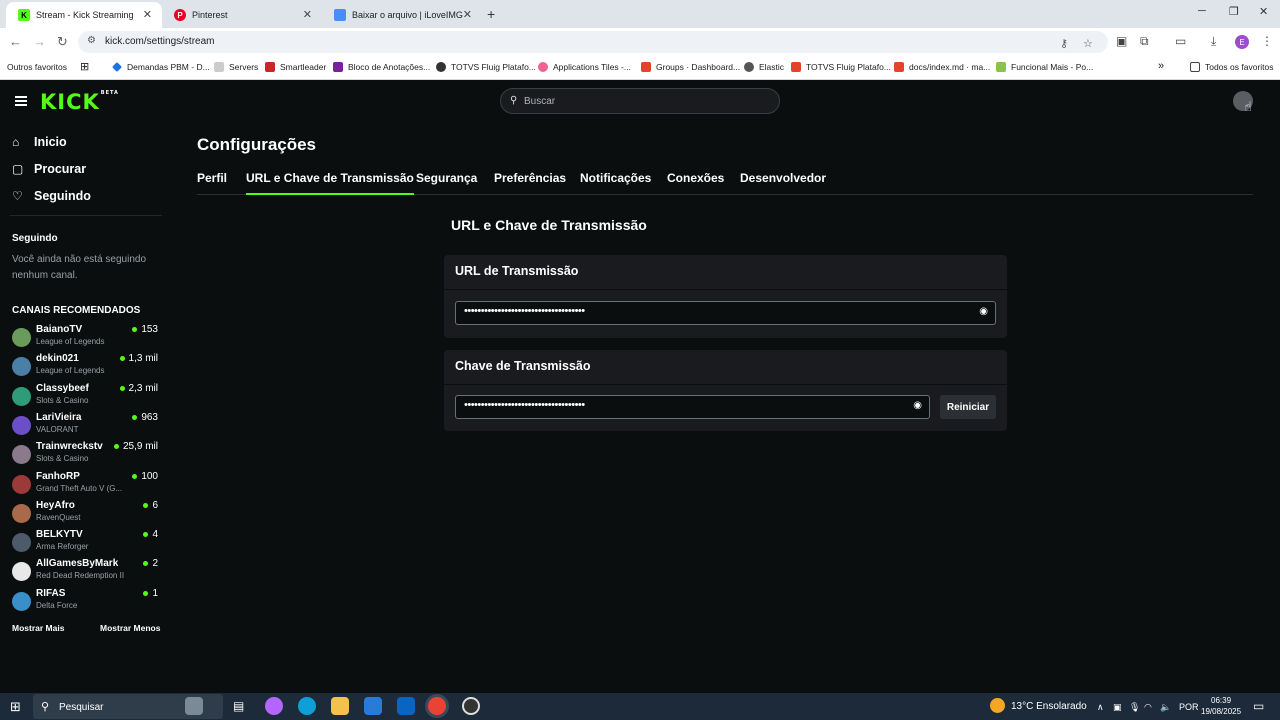 This screenshot has width=1280, height=720. Describe the element at coordinates (15, 41) in the screenshot. I see `back-icon: ←` at that location.